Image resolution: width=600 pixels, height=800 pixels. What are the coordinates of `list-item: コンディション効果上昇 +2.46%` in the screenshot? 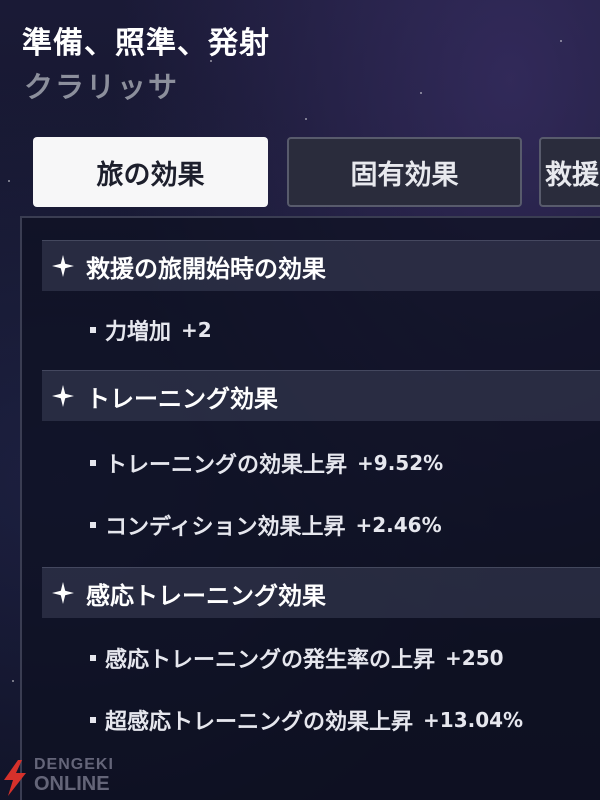 It's located at (266, 525).